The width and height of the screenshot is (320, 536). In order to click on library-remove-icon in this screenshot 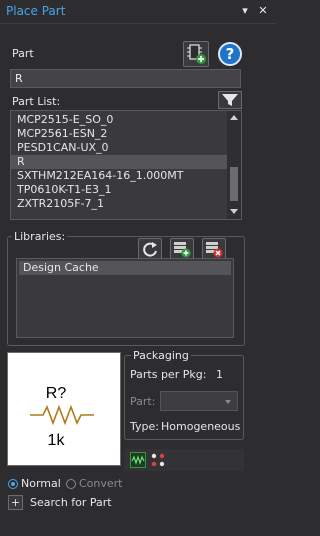, I will do `click(214, 250)`.